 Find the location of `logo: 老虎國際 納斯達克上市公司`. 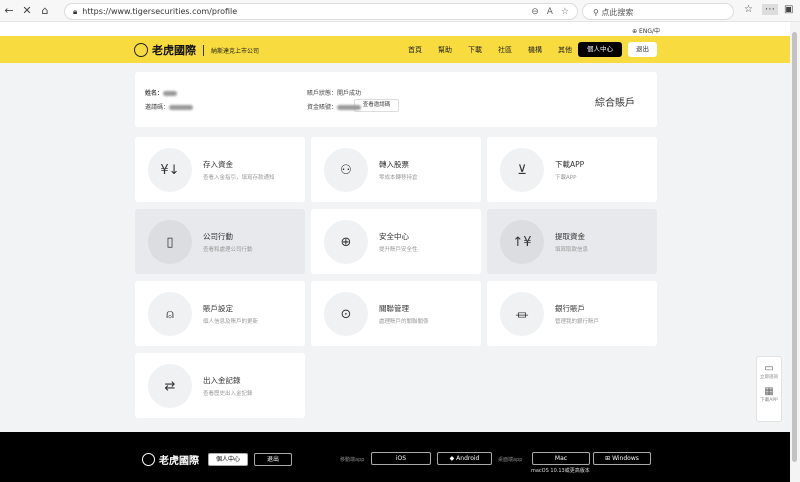

logo: 老虎國際 納斯達克上市公司 is located at coordinates (196, 50).